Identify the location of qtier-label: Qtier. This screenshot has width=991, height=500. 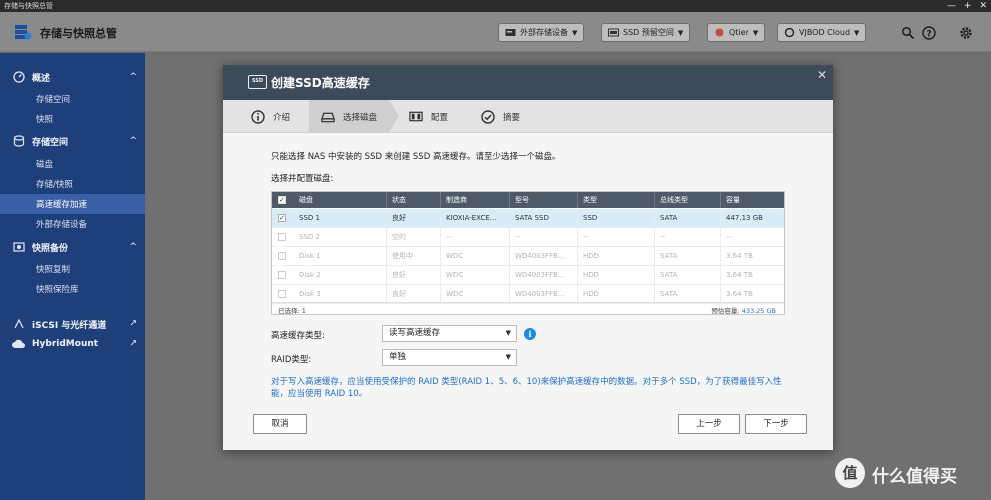
(739, 32).